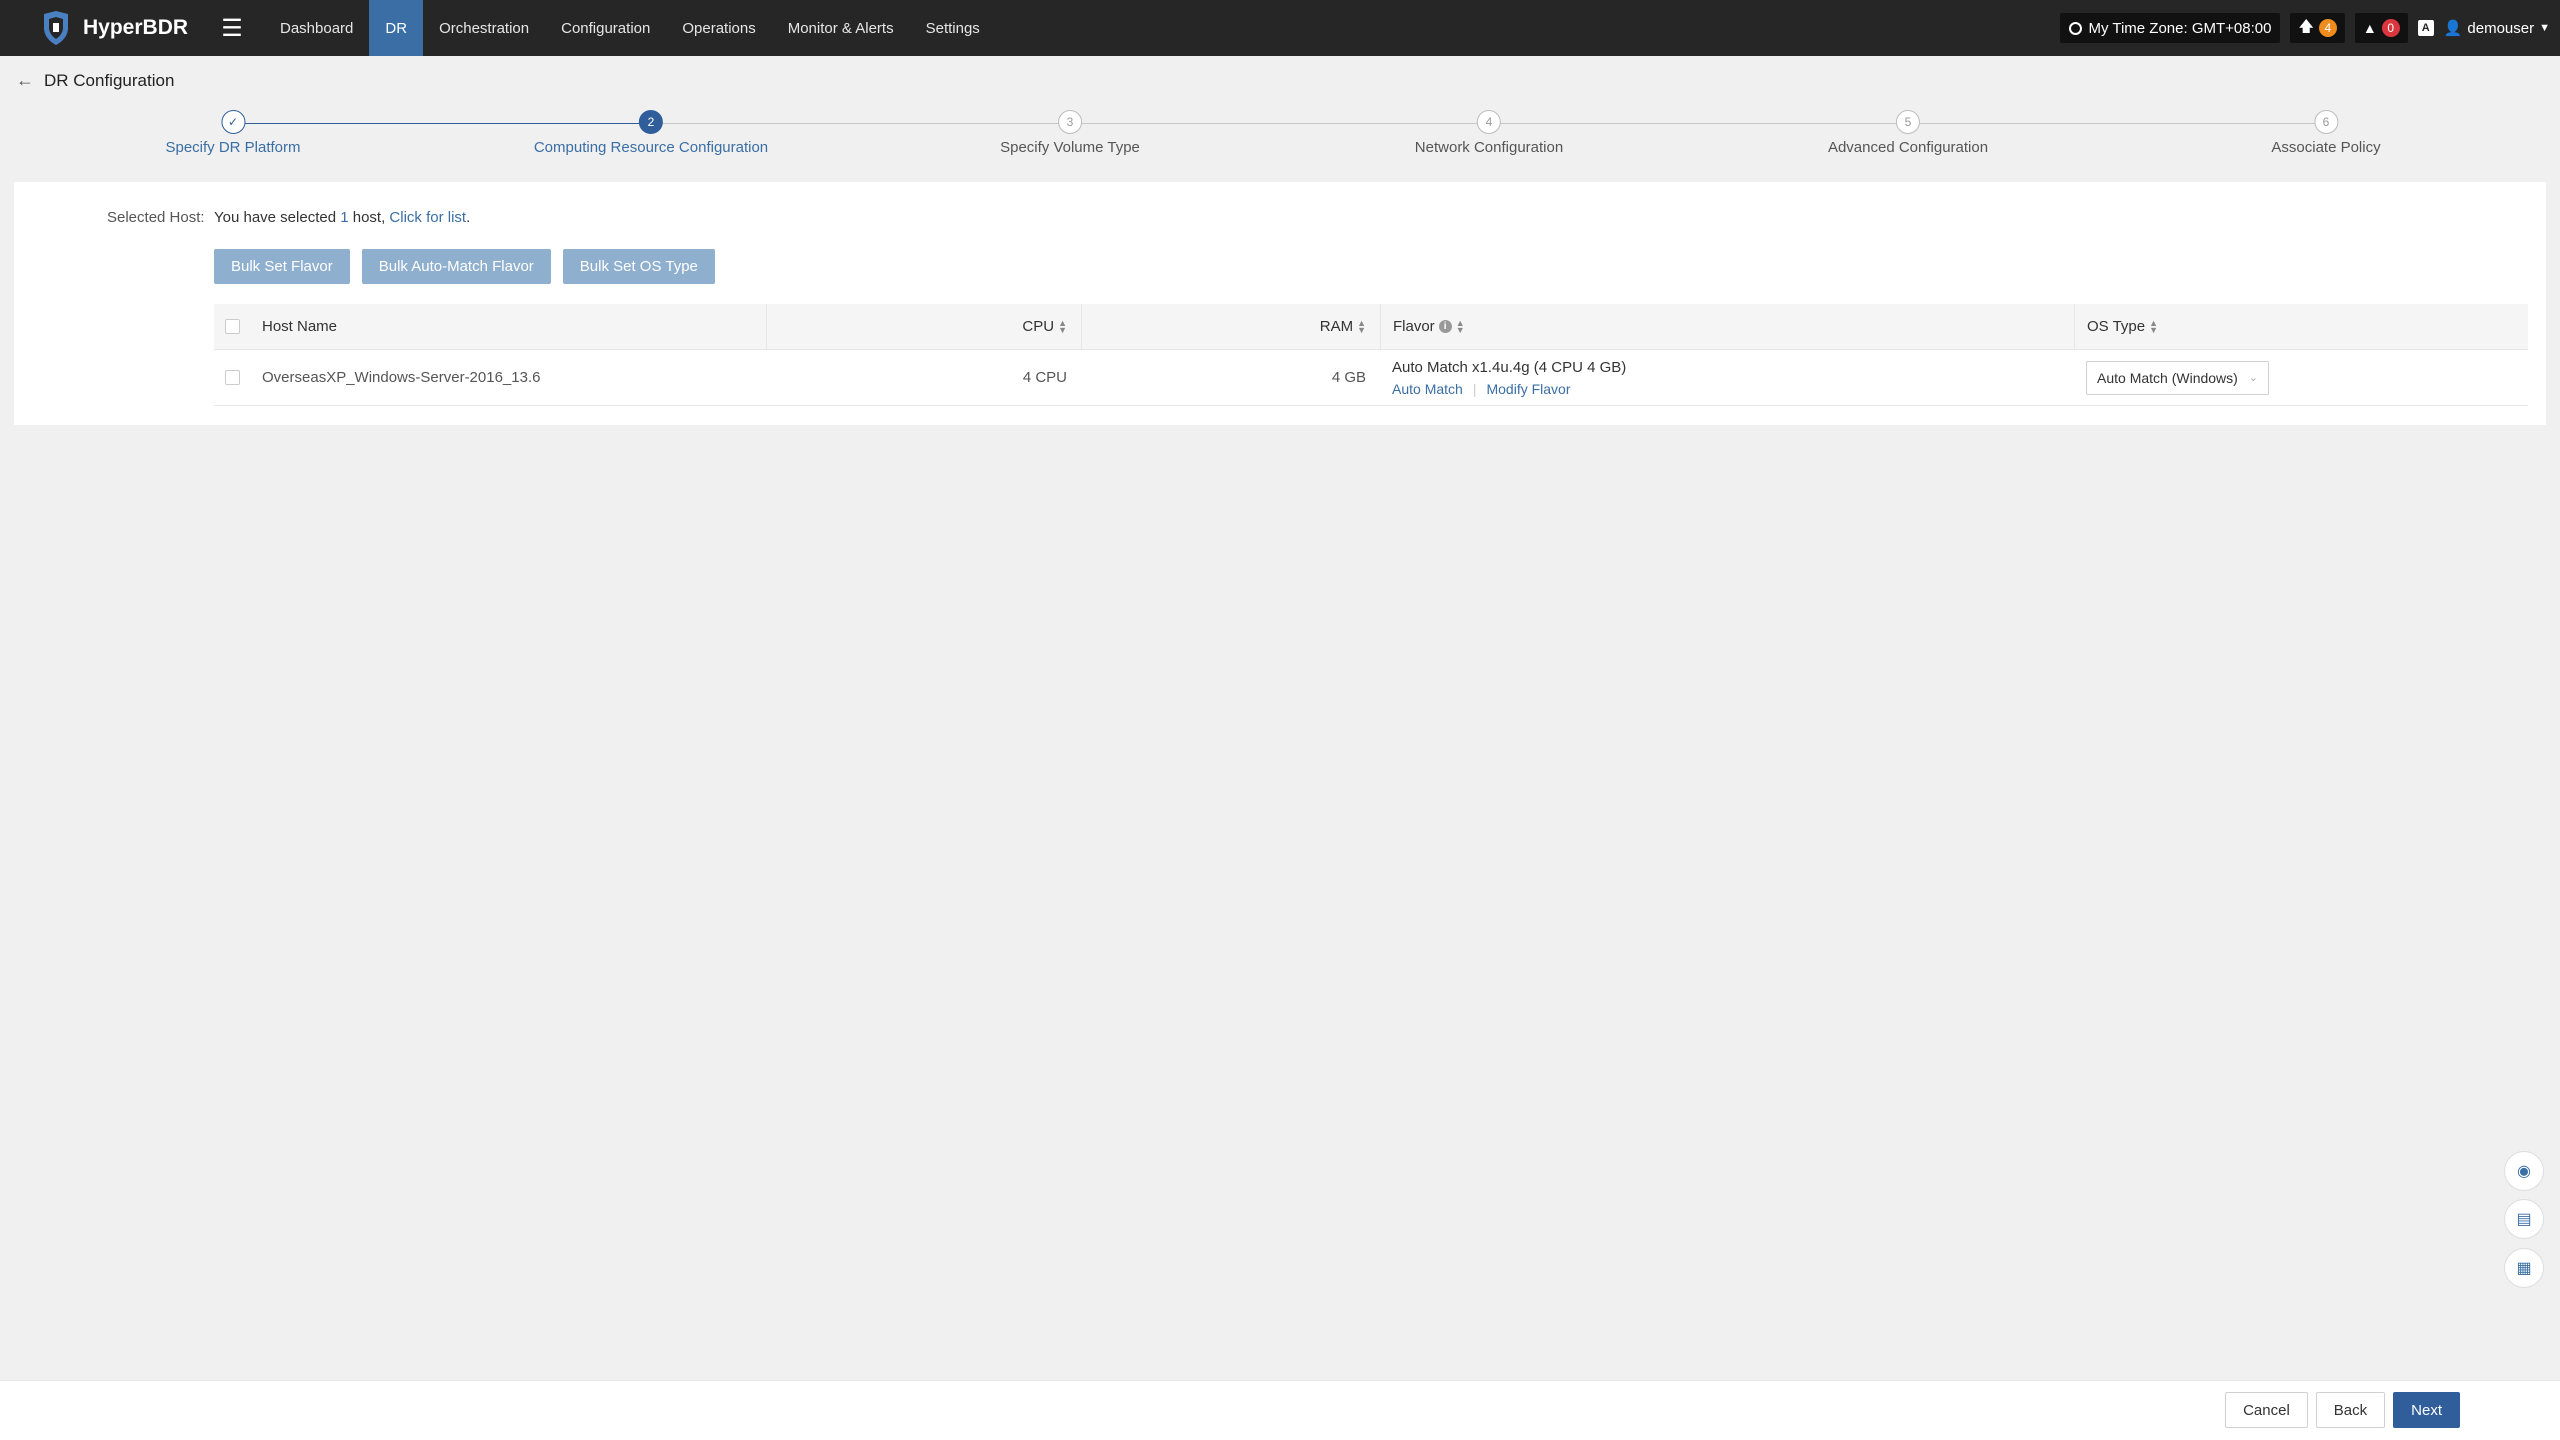 The height and width of the screenshot is (1440, 2560). I want to click on nav-item-orchestration: Orchestration, so click(484, 28).